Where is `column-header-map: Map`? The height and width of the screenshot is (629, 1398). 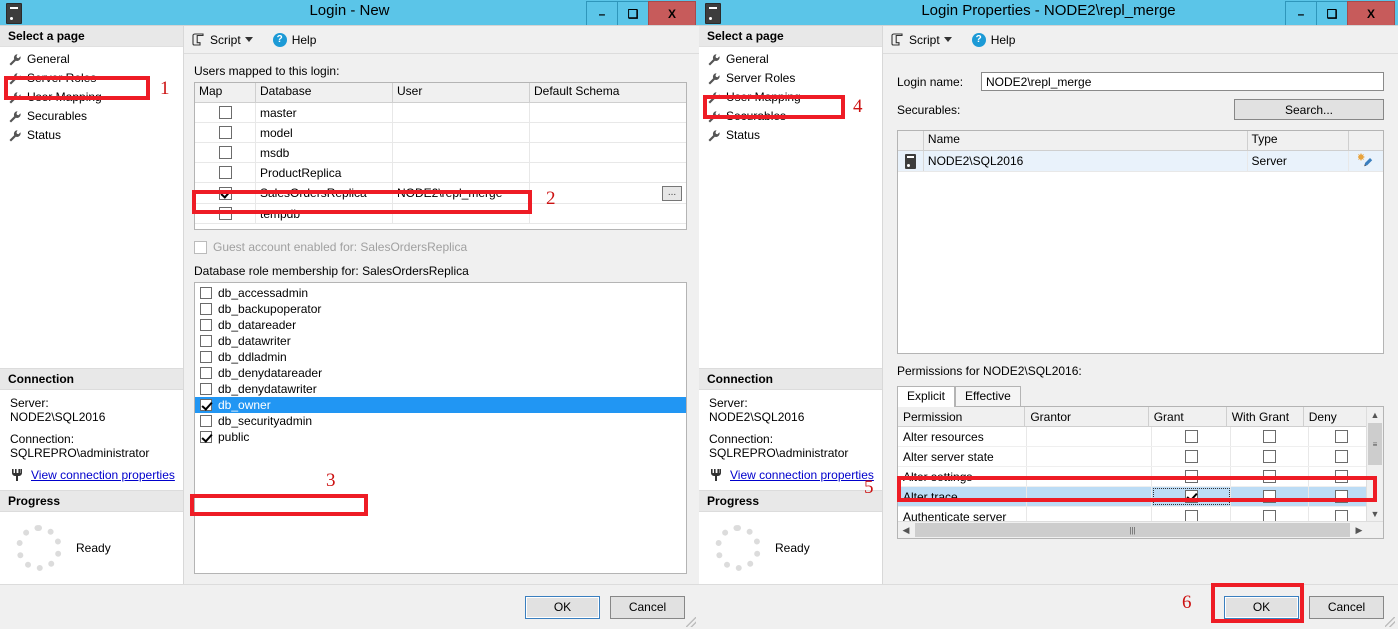 column-header-map: Map is located at coordinates (225, 92).